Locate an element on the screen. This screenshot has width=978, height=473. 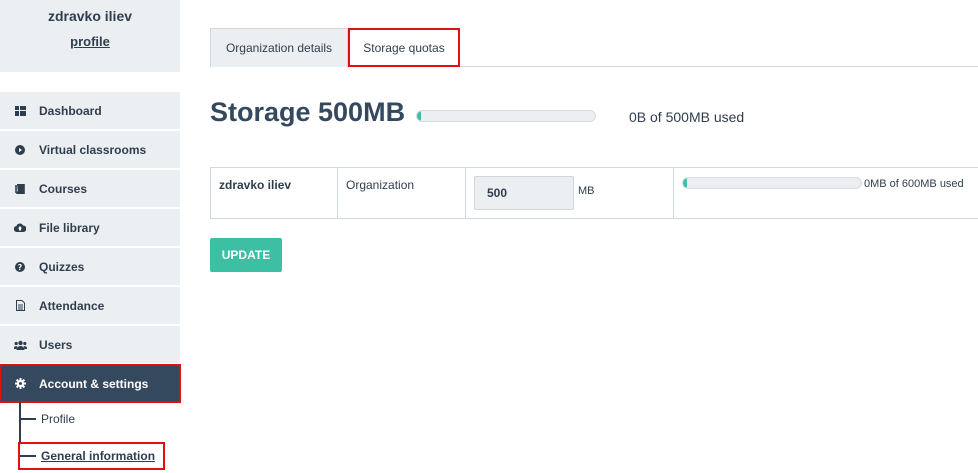
submenu-item-profile: Profile is located at coordinates (47, 419).